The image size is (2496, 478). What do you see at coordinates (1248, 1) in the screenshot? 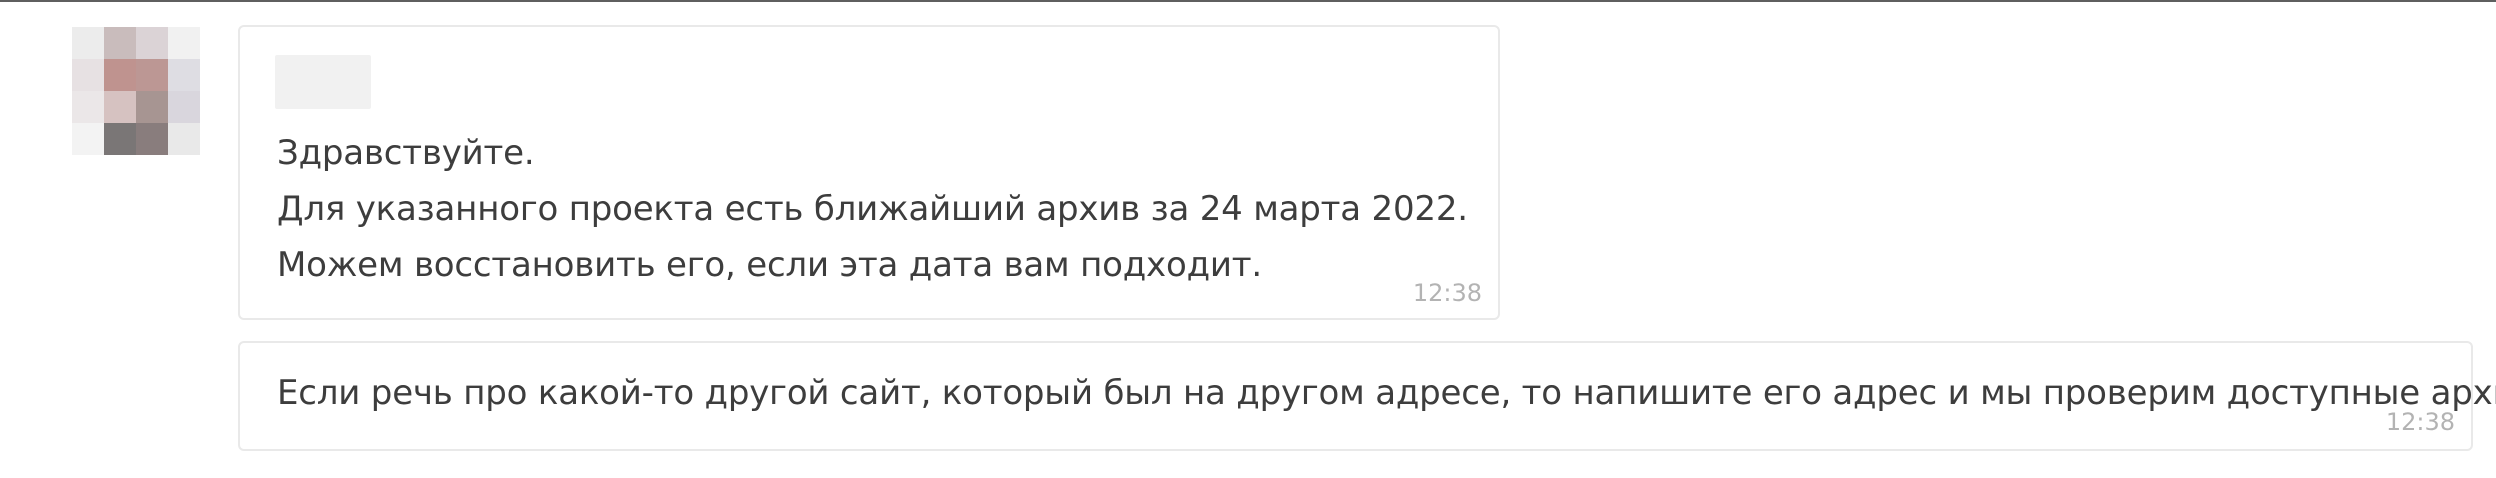
I see `top-divider` at bounding box center [1248, 1].